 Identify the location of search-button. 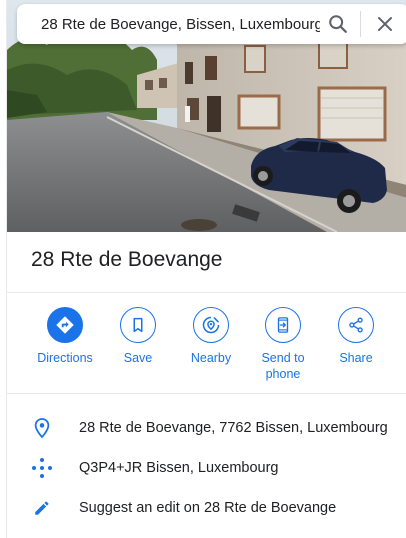
(338, 24).